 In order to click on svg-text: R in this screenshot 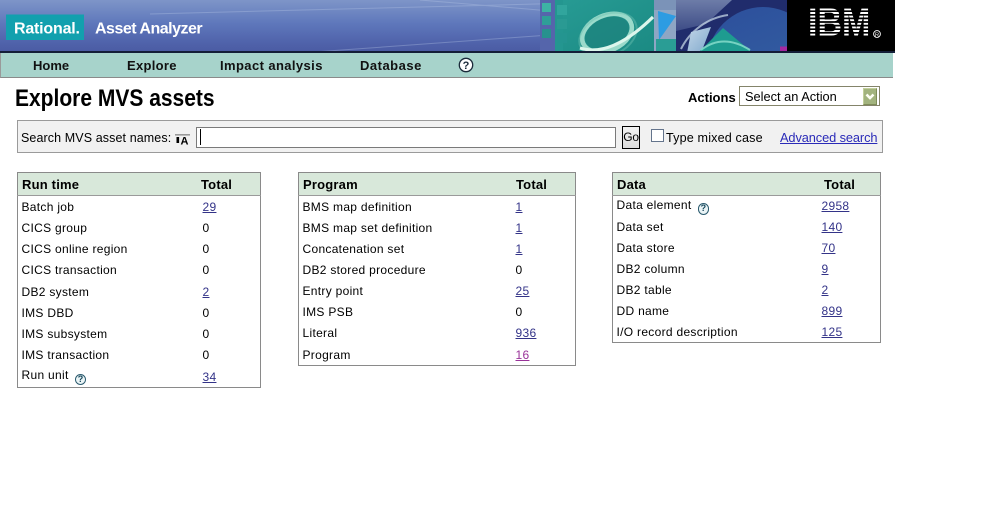, I will do `click(877, 35)`.